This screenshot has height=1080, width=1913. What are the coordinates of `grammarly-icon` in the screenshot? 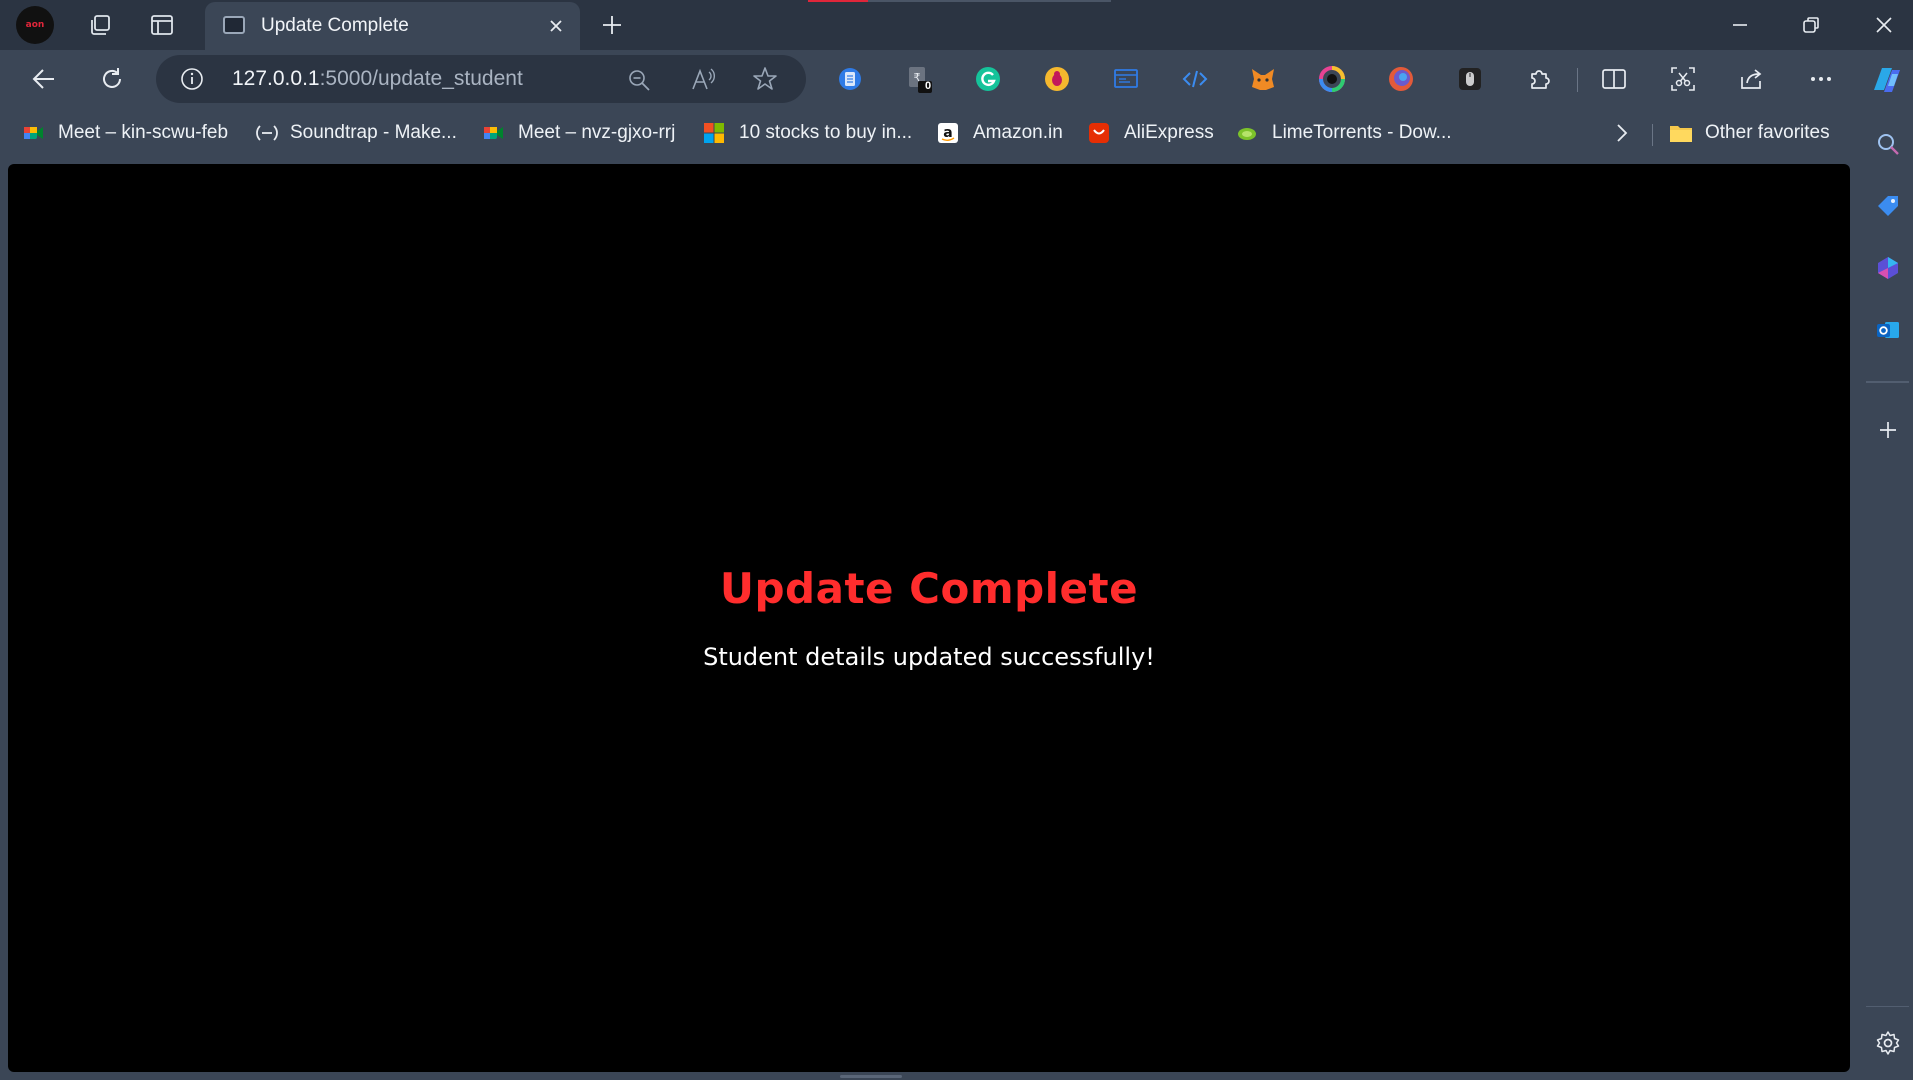 It's located at (988, 79).